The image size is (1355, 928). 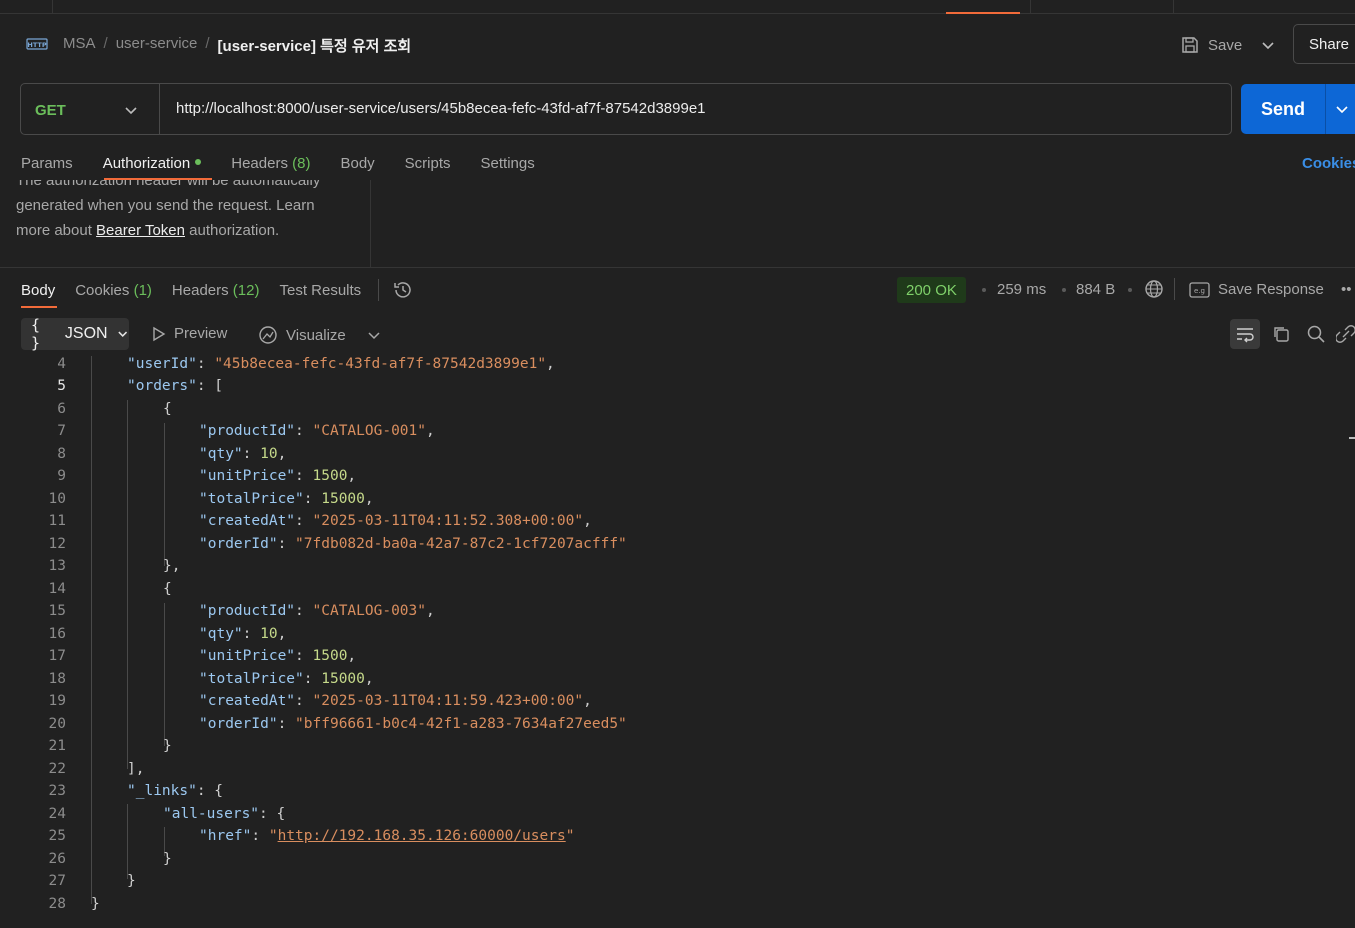 I want to click on tab-body: Body, so click(x=357, y=165).